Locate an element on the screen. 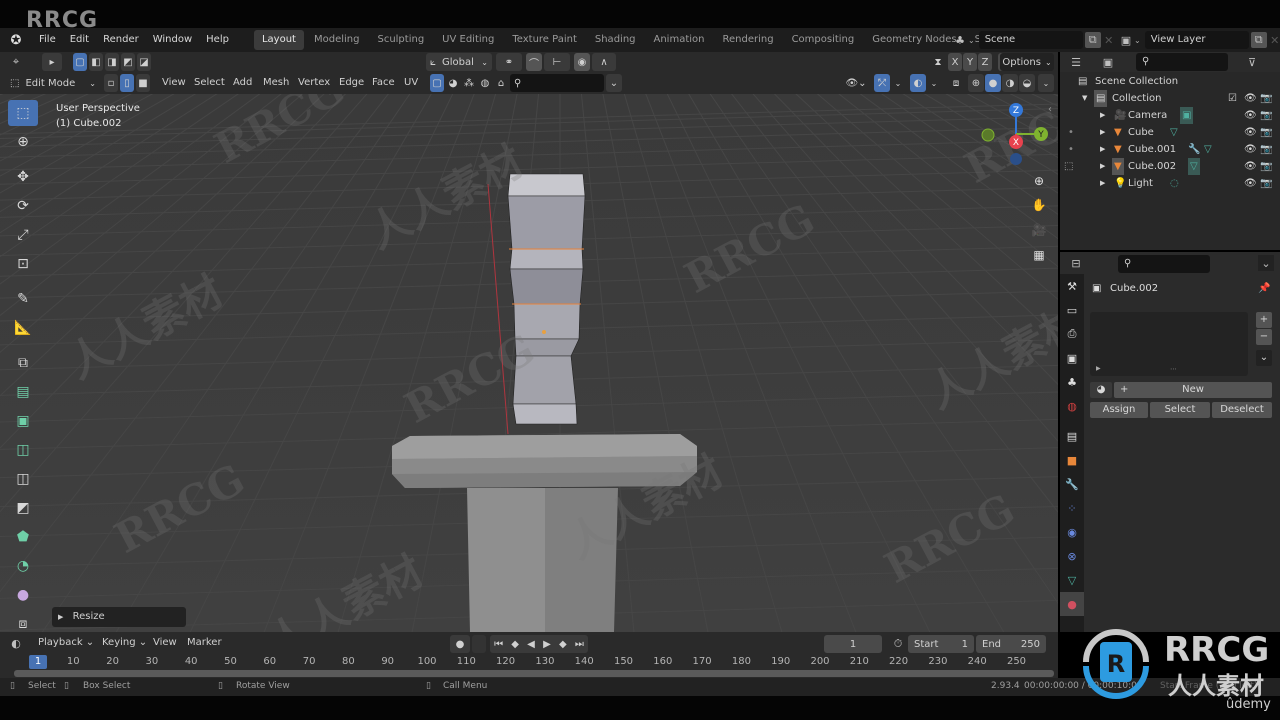 This screenshot has height=720, width=1280. knife-tool: ◩ is located at coordinates (23, 508).